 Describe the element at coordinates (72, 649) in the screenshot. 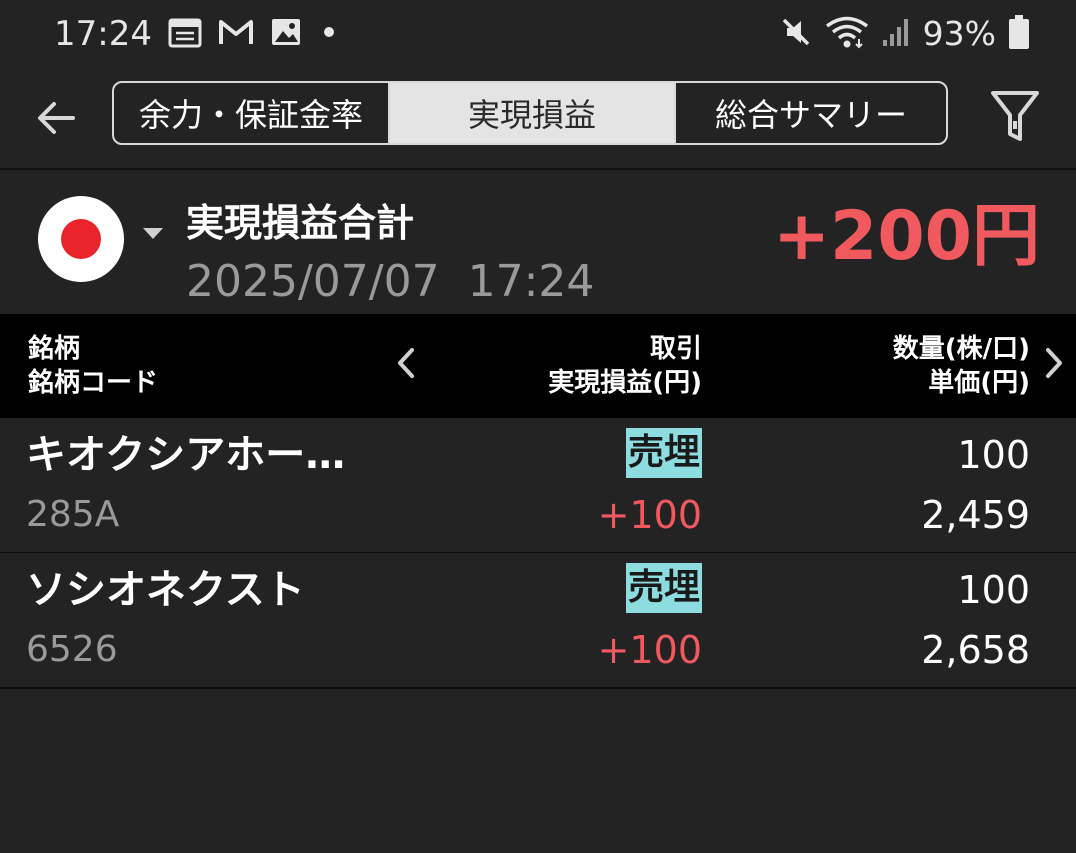

I see `stock-code: 6526` at that location.